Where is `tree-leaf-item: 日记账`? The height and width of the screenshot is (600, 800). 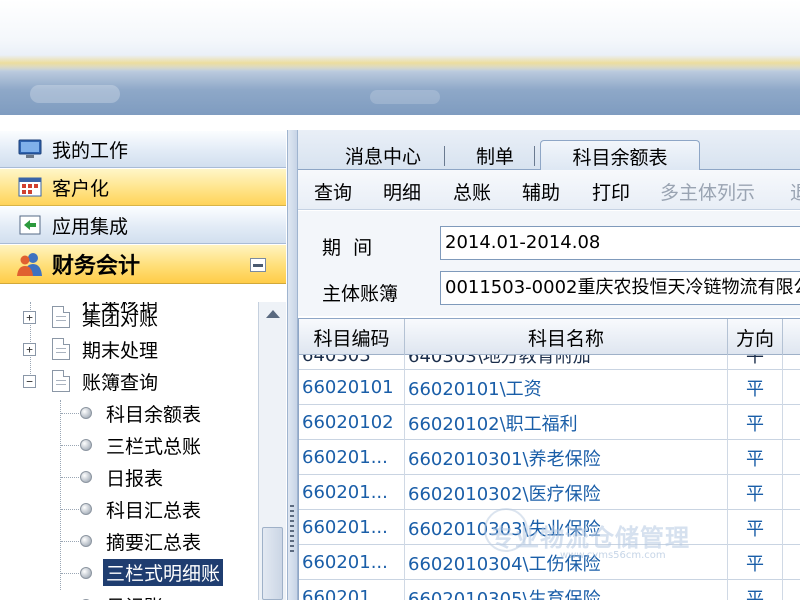
tree-leaf-item: 日记账 is located at coordinates (129, 595).